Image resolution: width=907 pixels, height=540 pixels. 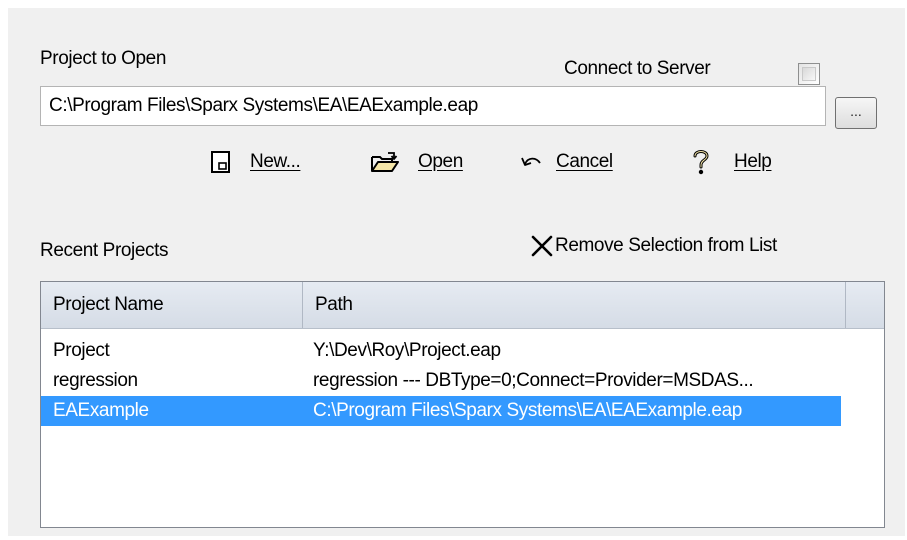 I want to click on list-item: Project Y:\Dev\Roy\Project.eap, so click(x=441, y=351).